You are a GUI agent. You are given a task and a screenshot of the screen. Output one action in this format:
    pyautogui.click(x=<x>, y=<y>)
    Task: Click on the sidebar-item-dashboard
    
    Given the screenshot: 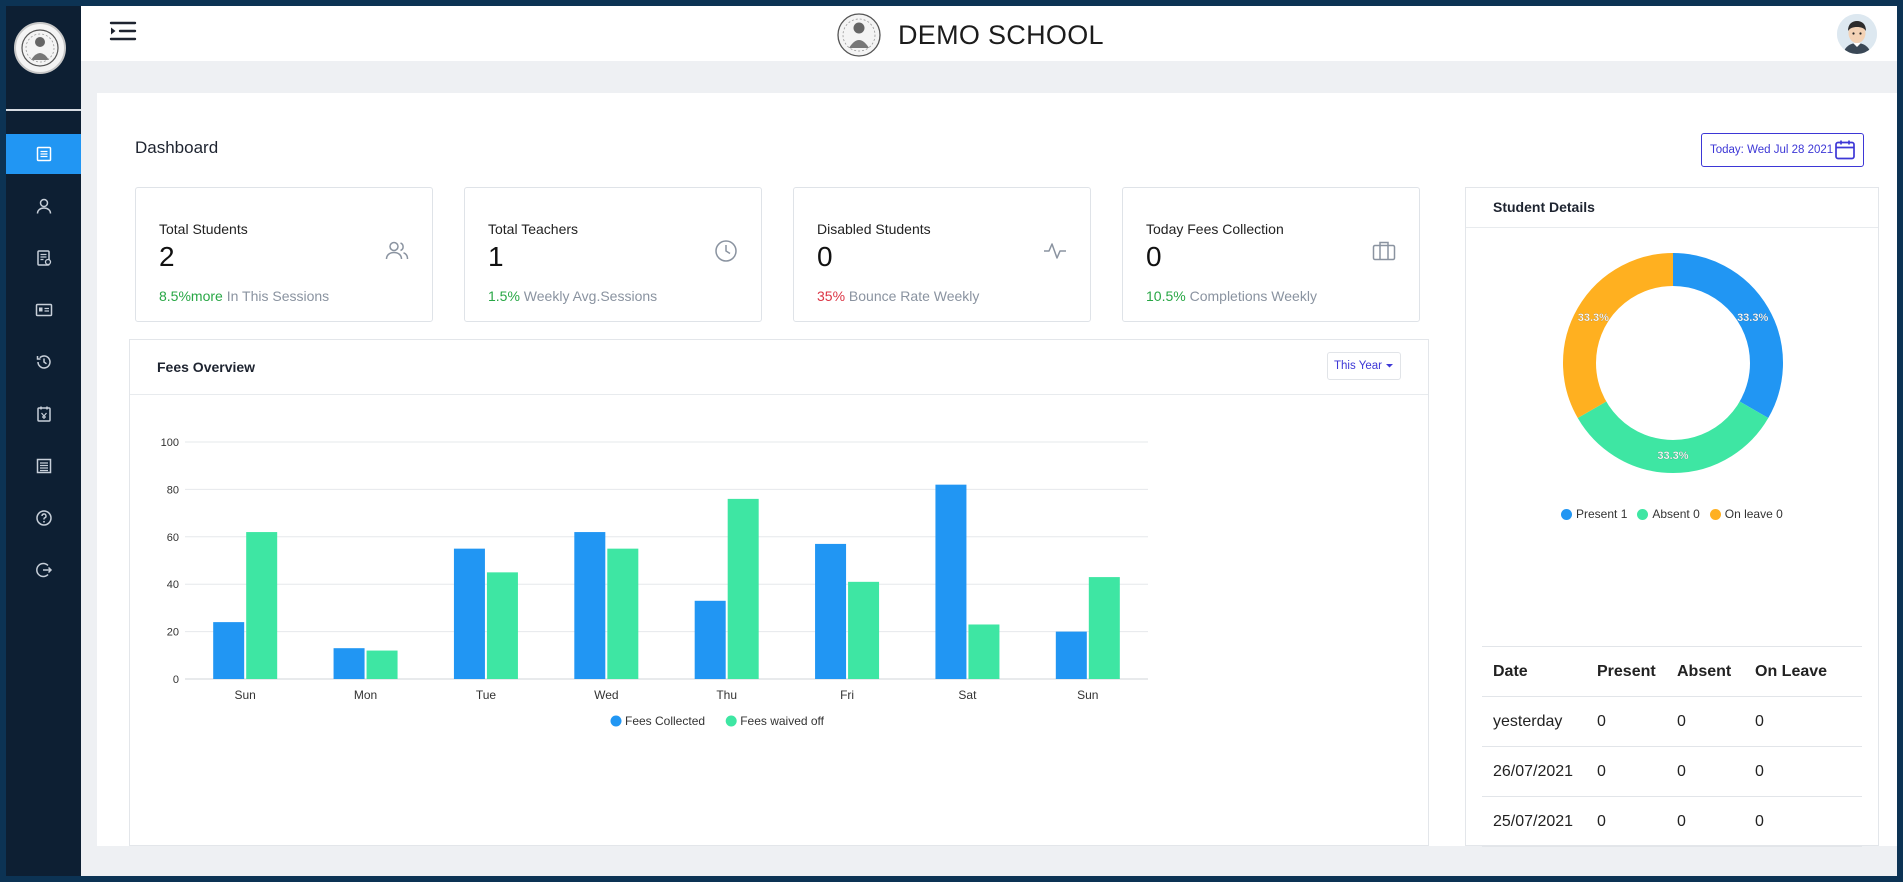 What is the action you would take?
    pyautogui.click(x=43, y=154)
    